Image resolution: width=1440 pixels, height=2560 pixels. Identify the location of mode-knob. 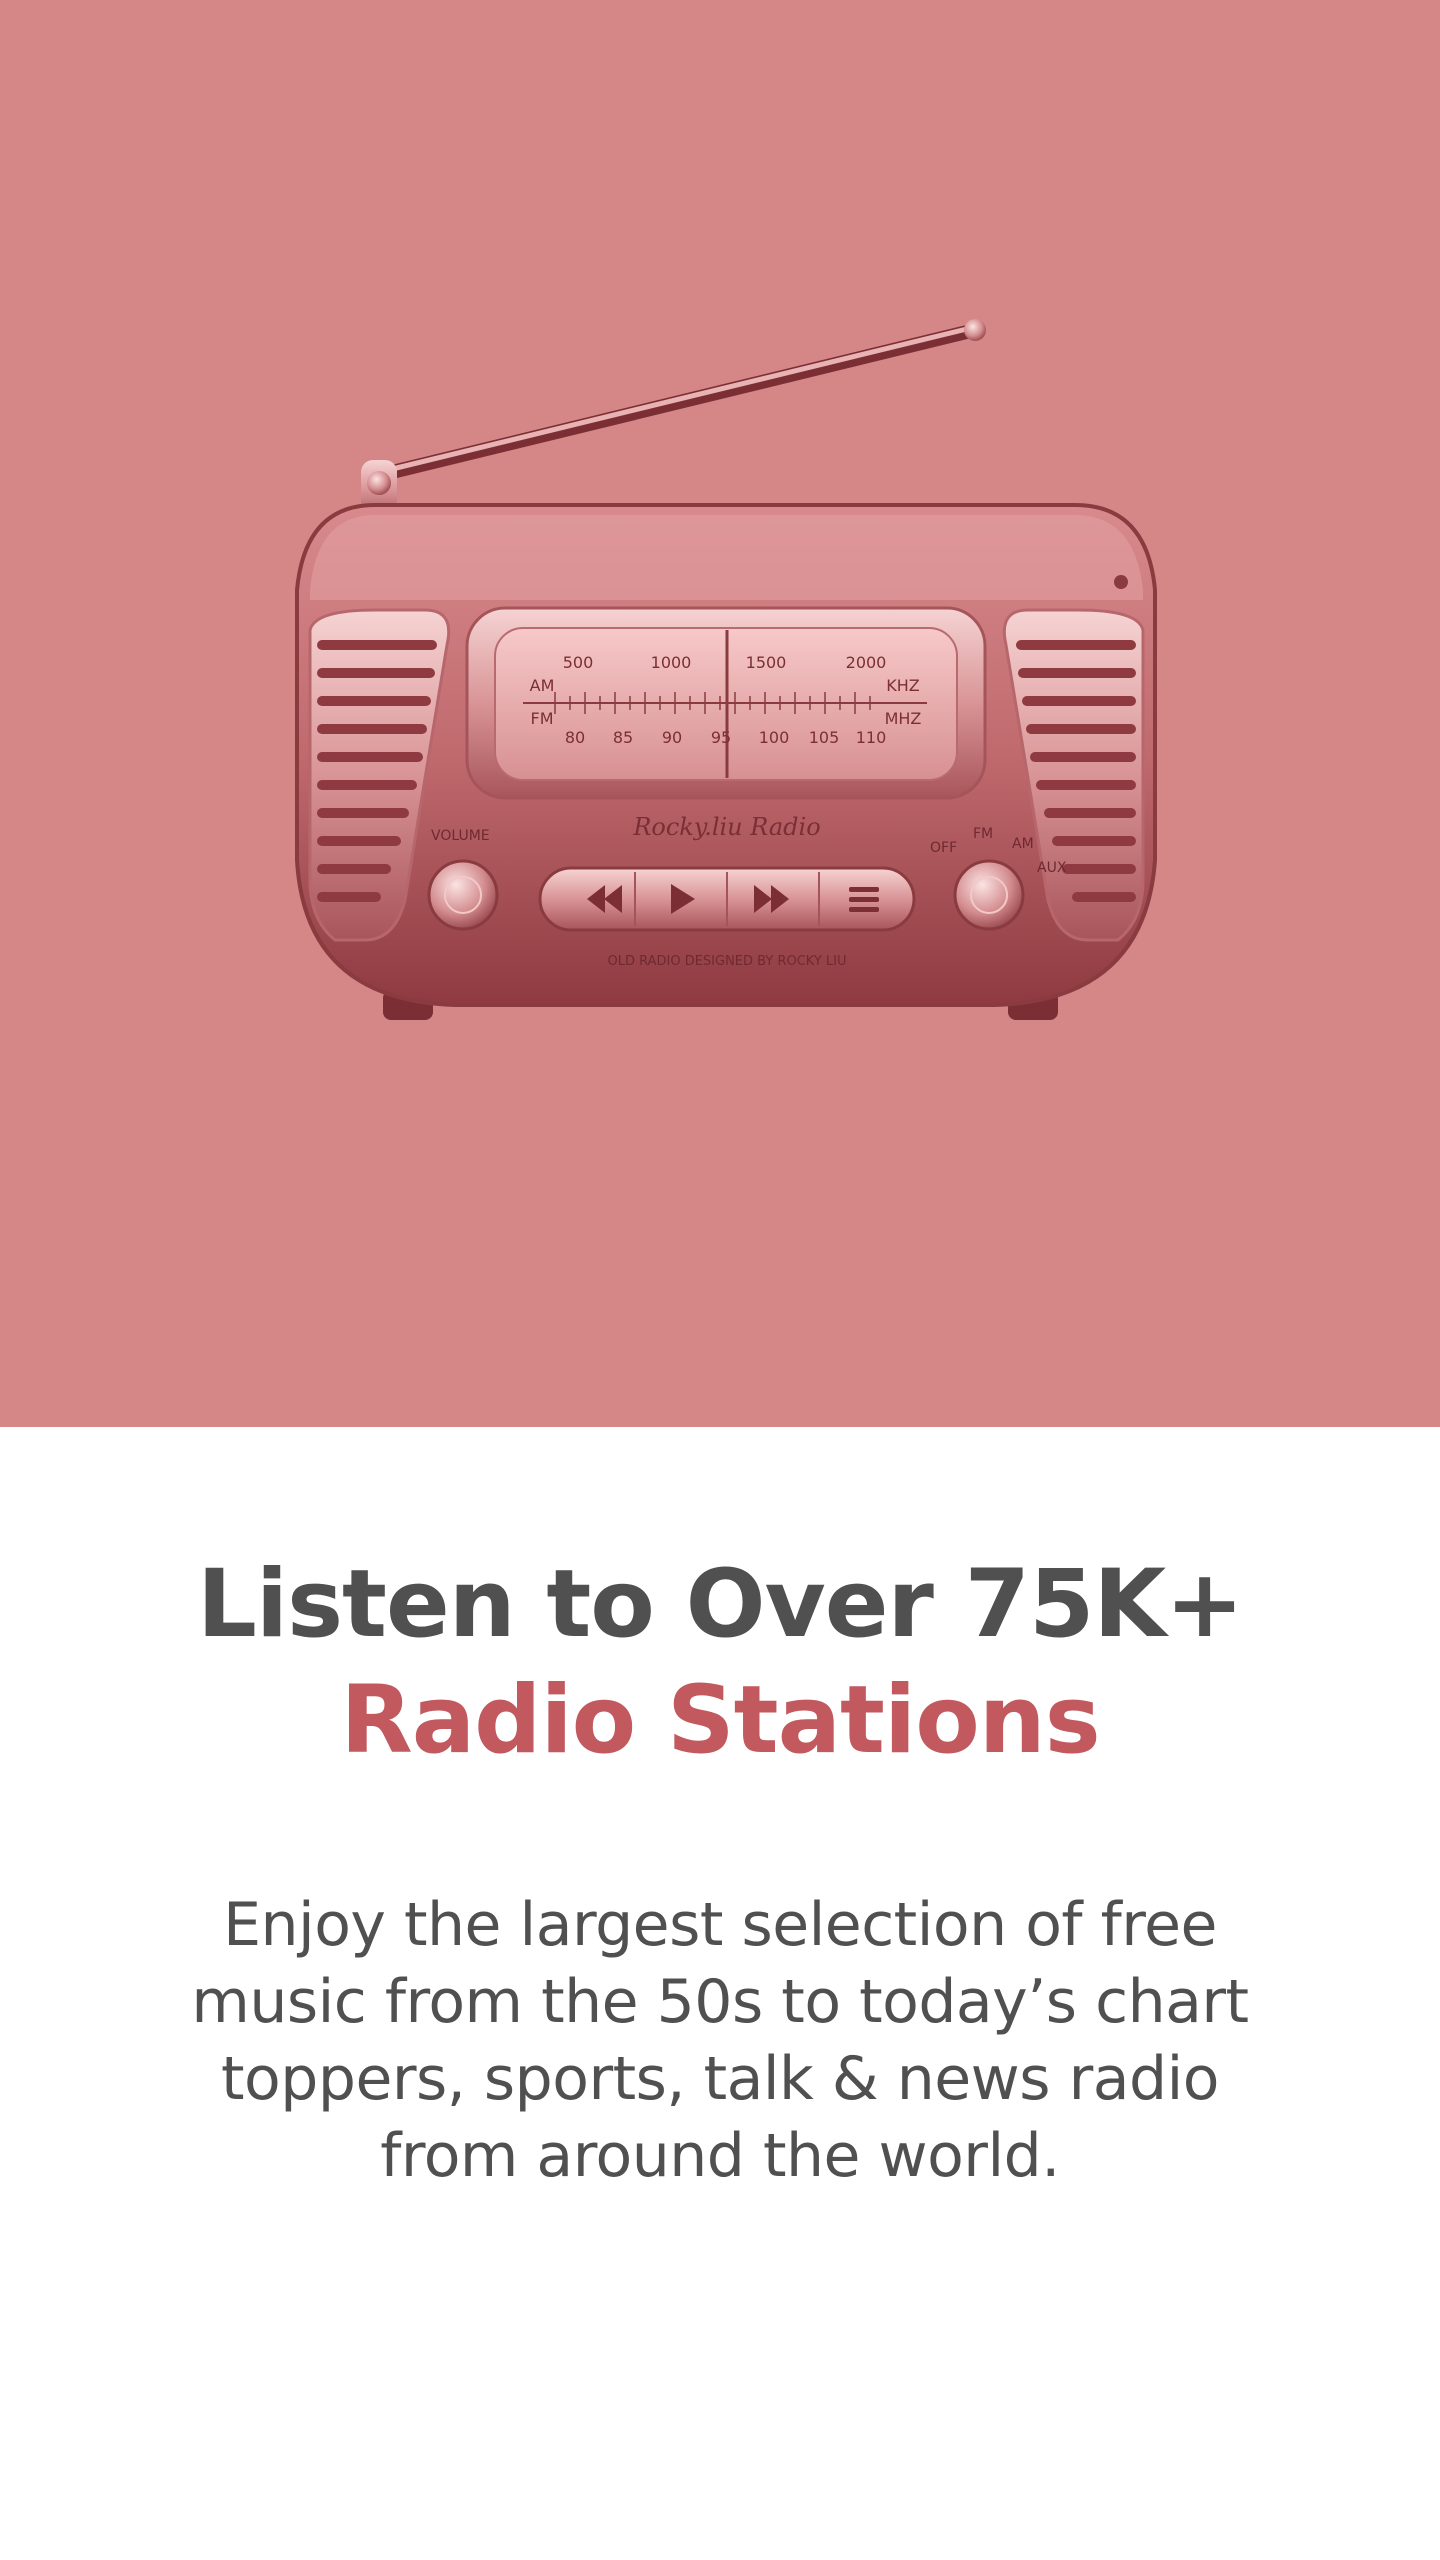
(989, 895).